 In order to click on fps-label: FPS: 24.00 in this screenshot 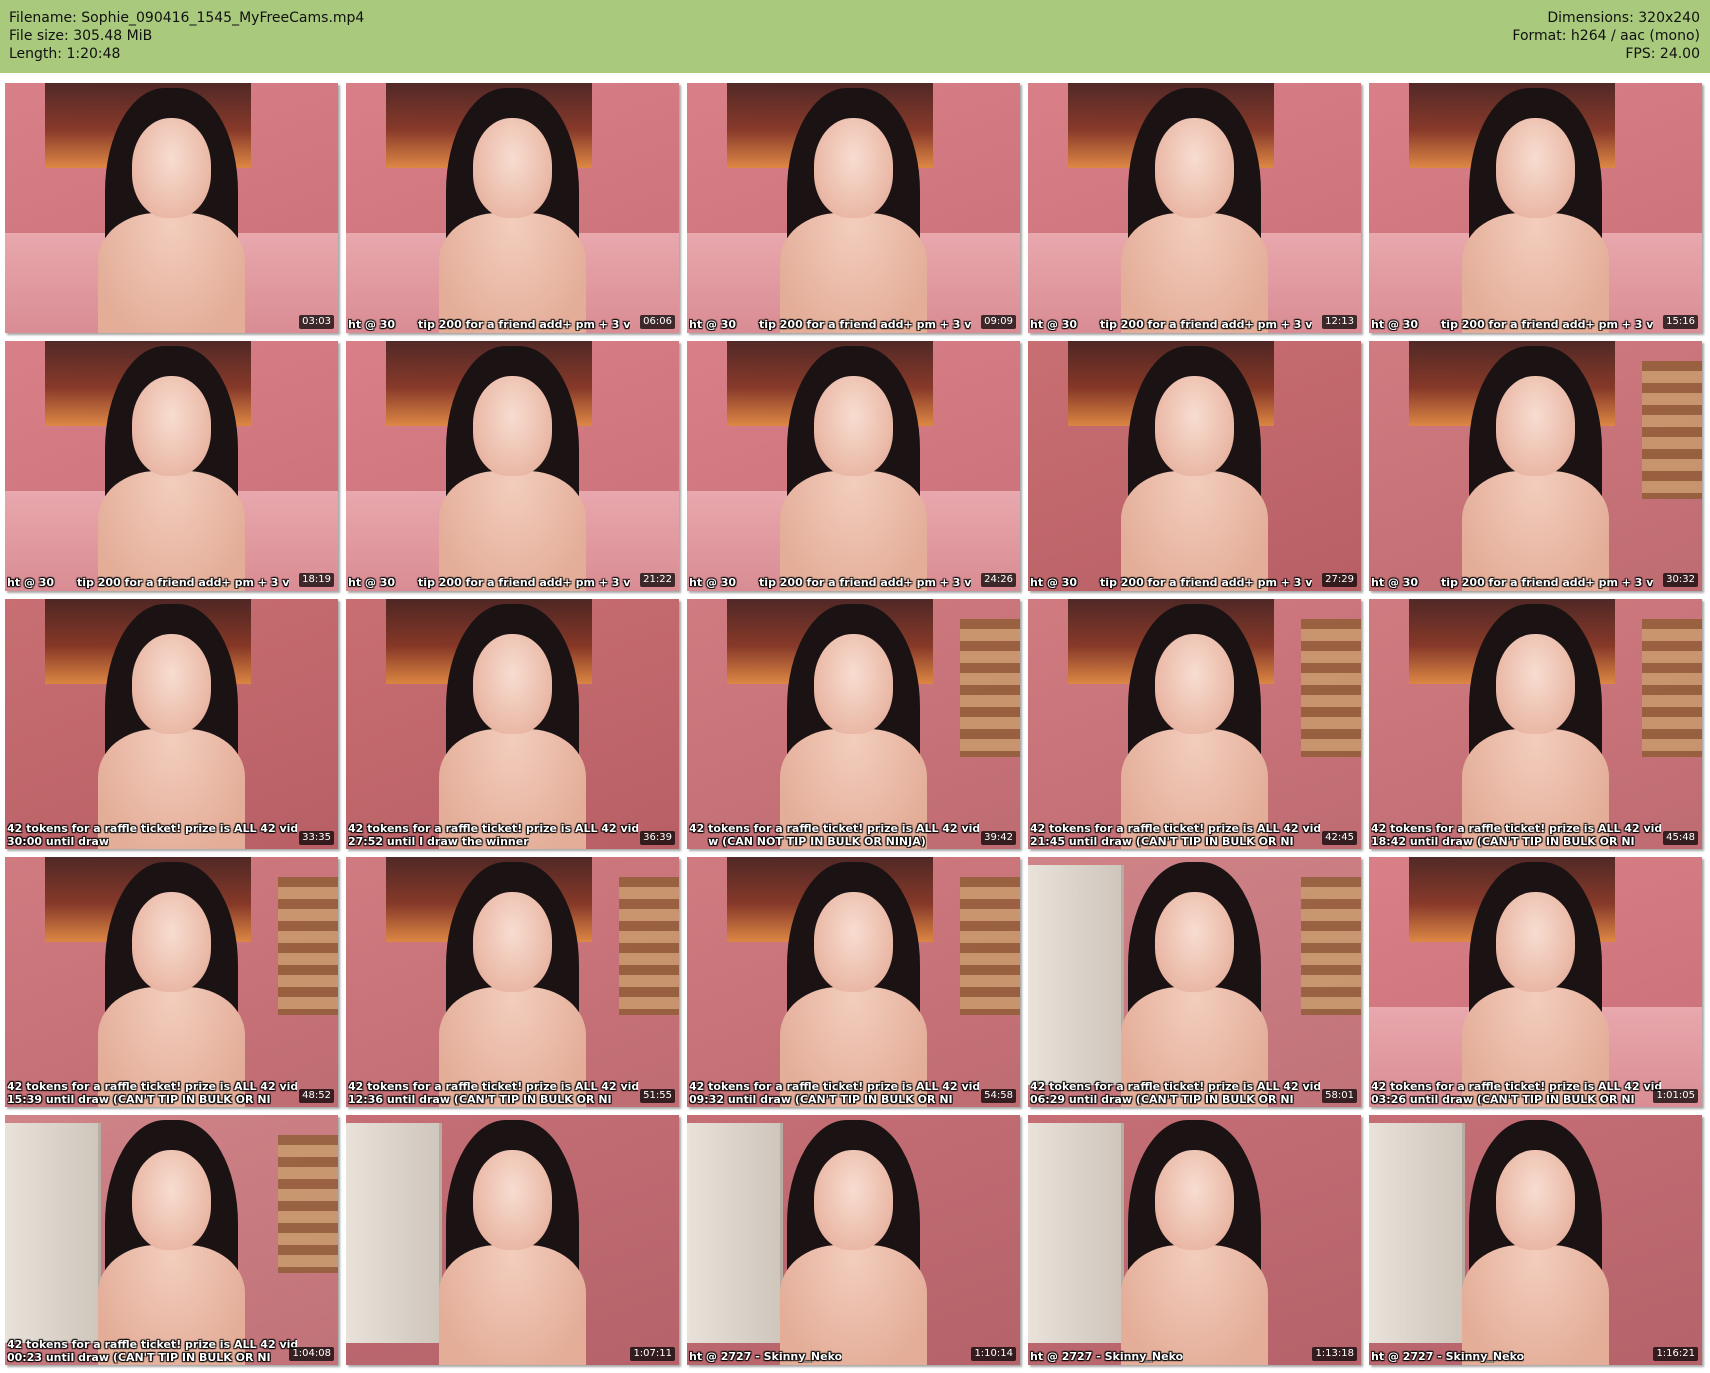, I will do `click(1662, 54)`.